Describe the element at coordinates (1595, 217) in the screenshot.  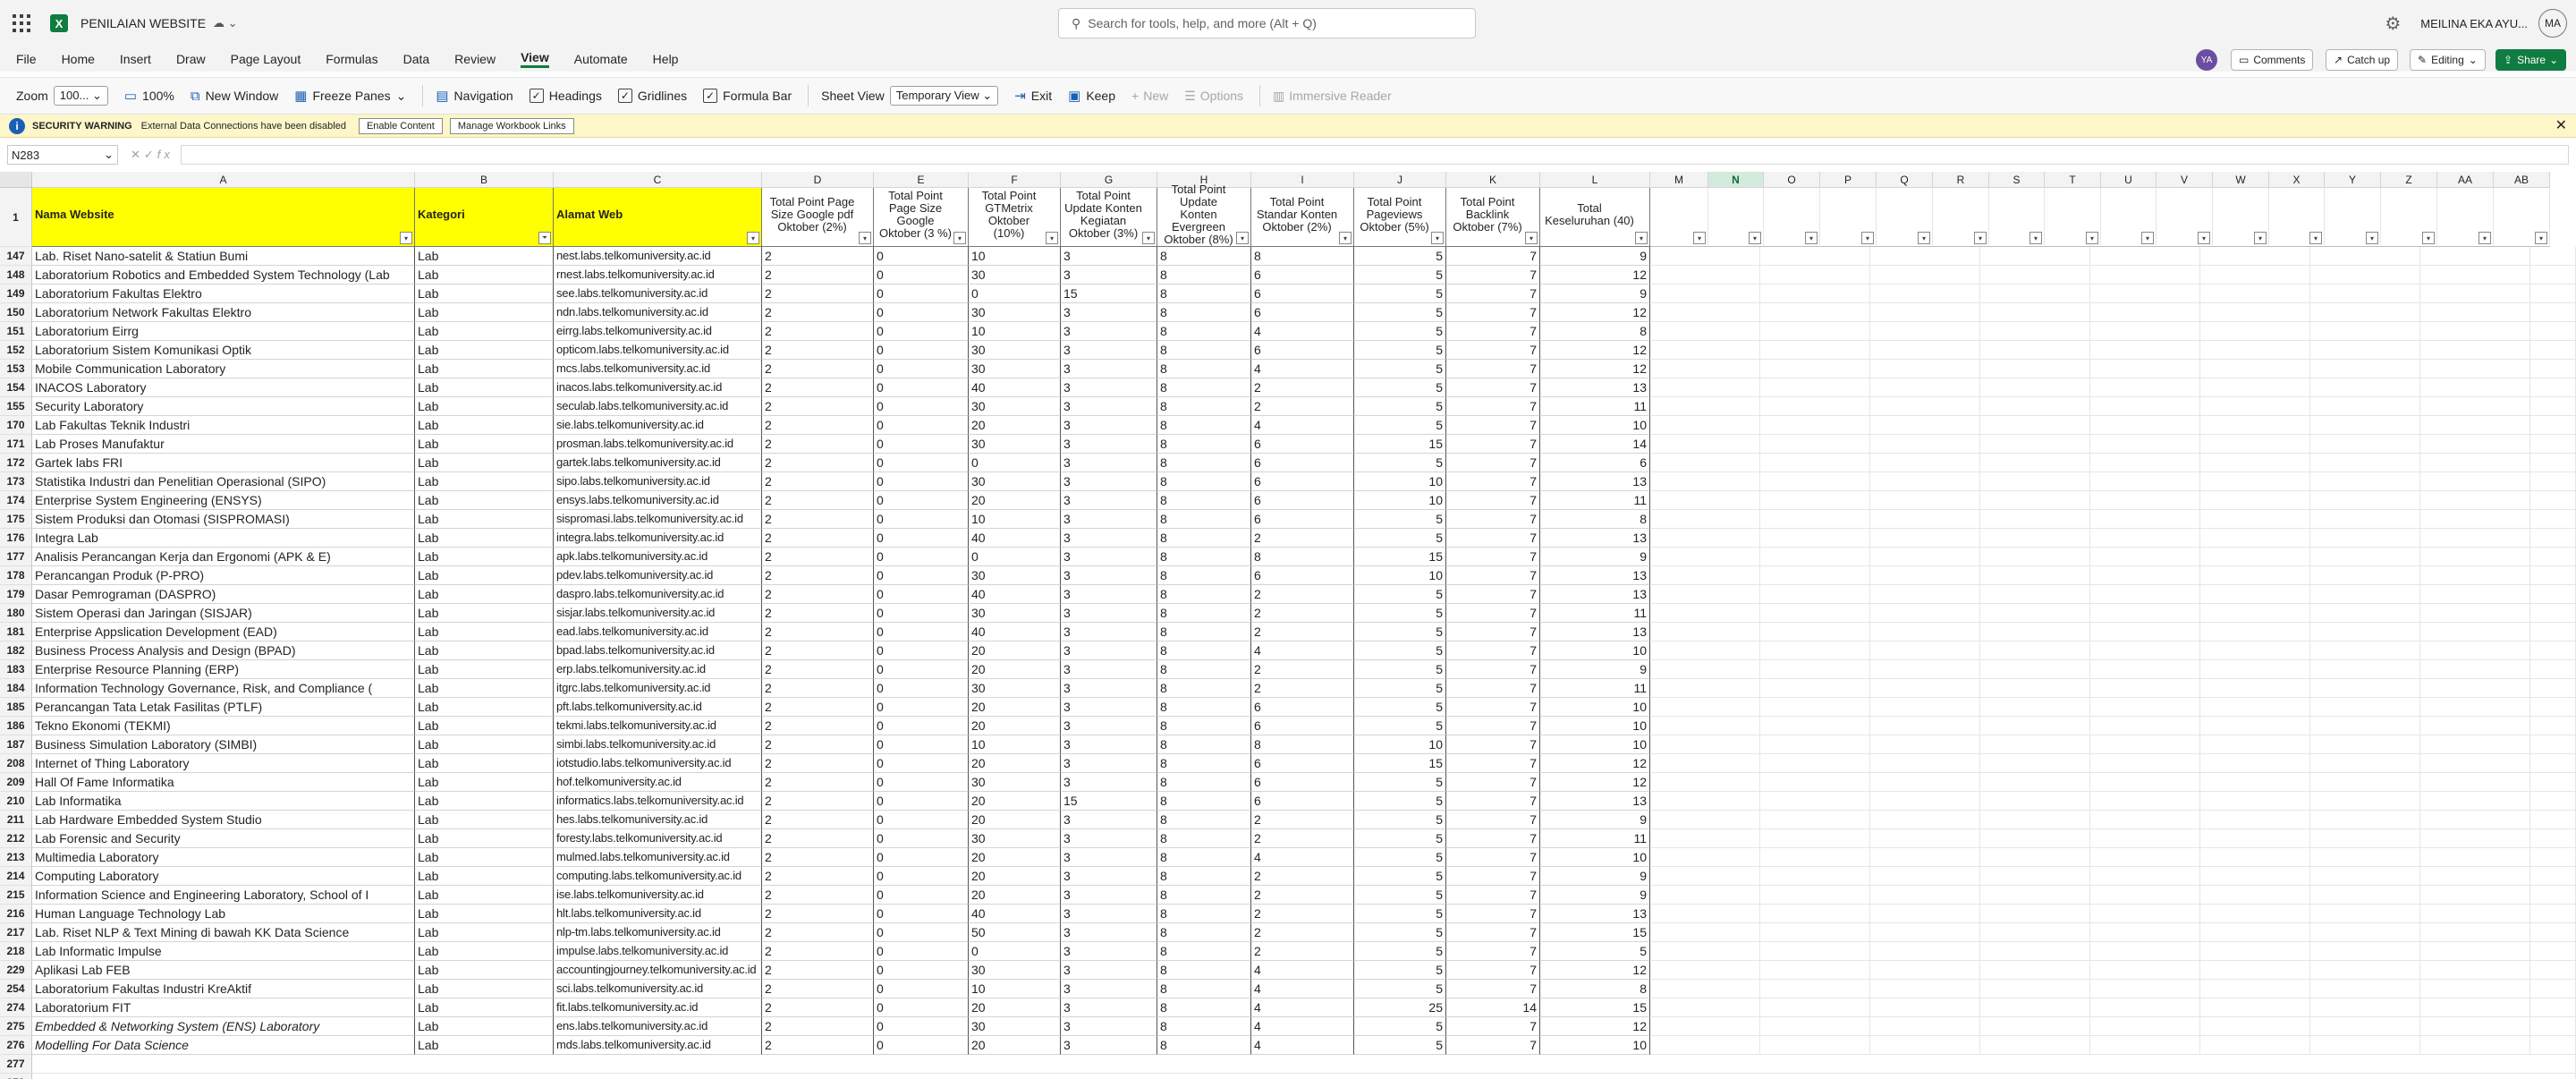
I see `header-cell-l: Total Keseluruhan (40)` at that location.